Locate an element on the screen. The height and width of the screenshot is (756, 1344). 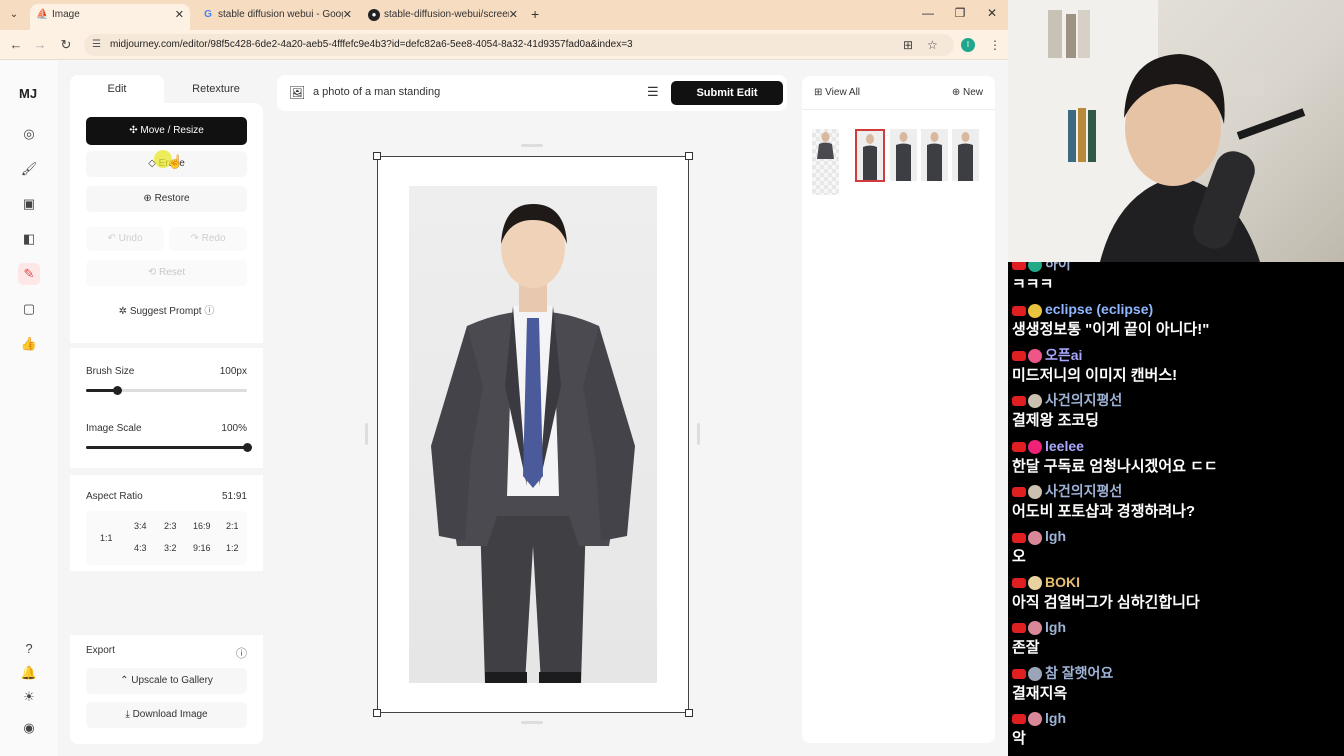
tab-edit: Edit is located at coordinates (117, 89).